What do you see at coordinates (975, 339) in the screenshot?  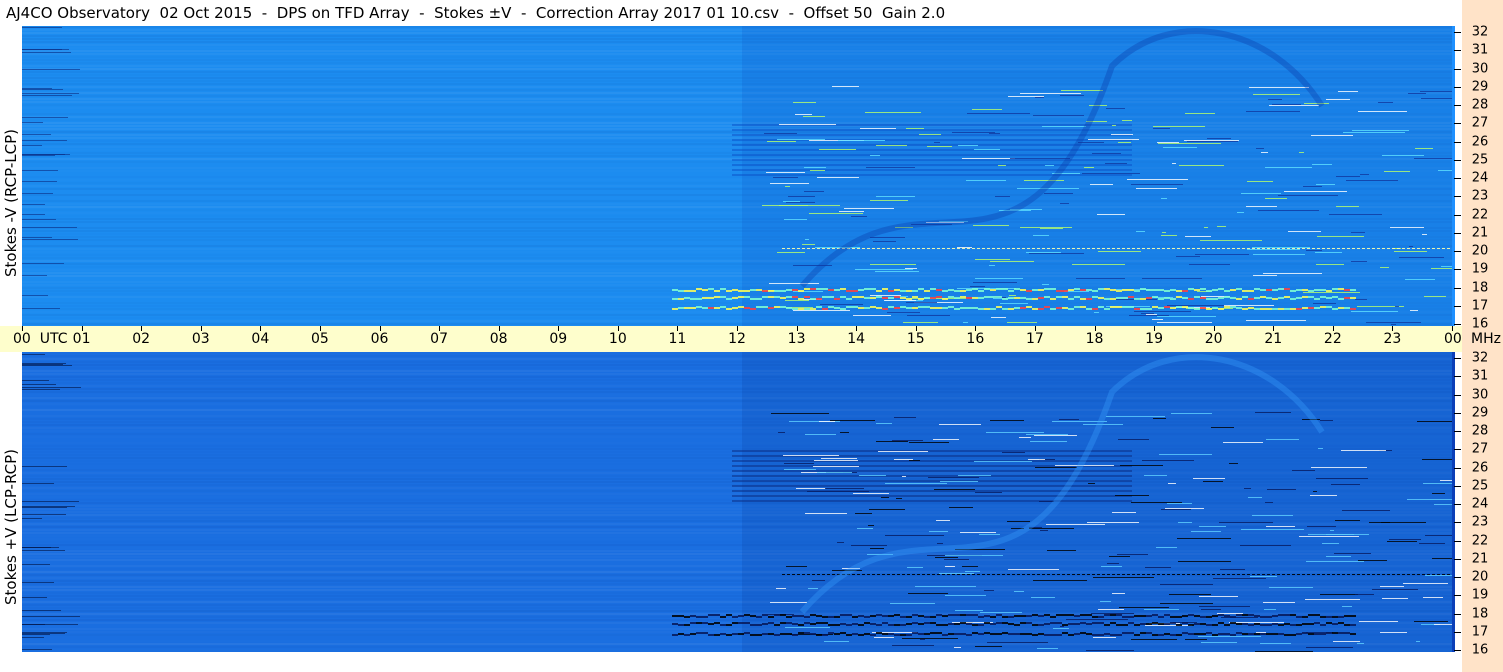 I see `time-tick-label: 16` at bounding box center [975, 339].